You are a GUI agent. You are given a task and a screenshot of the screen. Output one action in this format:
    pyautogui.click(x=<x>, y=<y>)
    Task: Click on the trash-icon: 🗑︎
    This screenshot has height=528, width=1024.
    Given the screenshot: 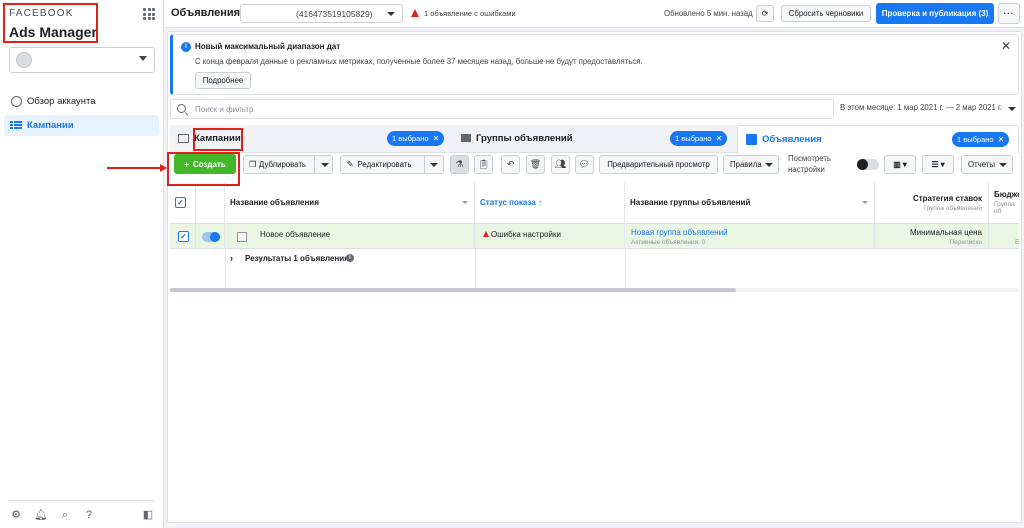 What is the action you would take?
    pyautogui.click(x=535, y=164)
    